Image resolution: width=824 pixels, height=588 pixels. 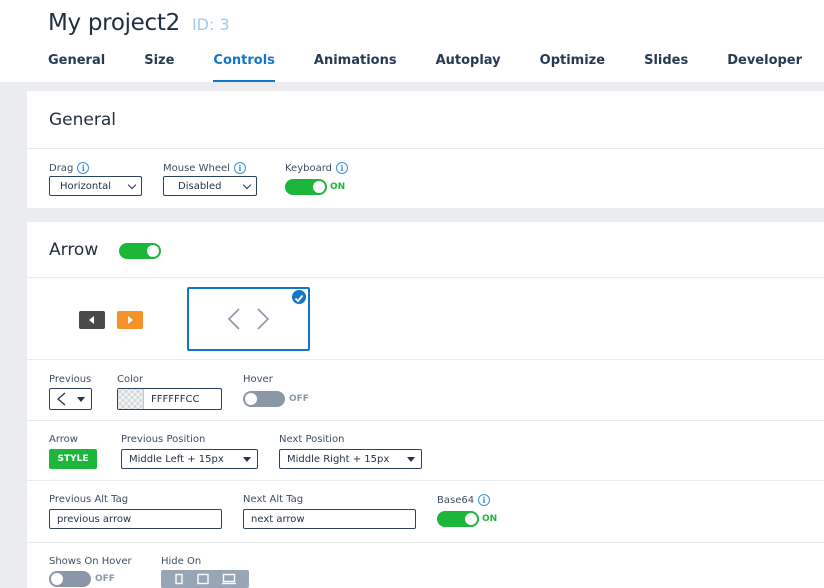 I want to click on arrow-preview-dark, so click(x=92, y=320).